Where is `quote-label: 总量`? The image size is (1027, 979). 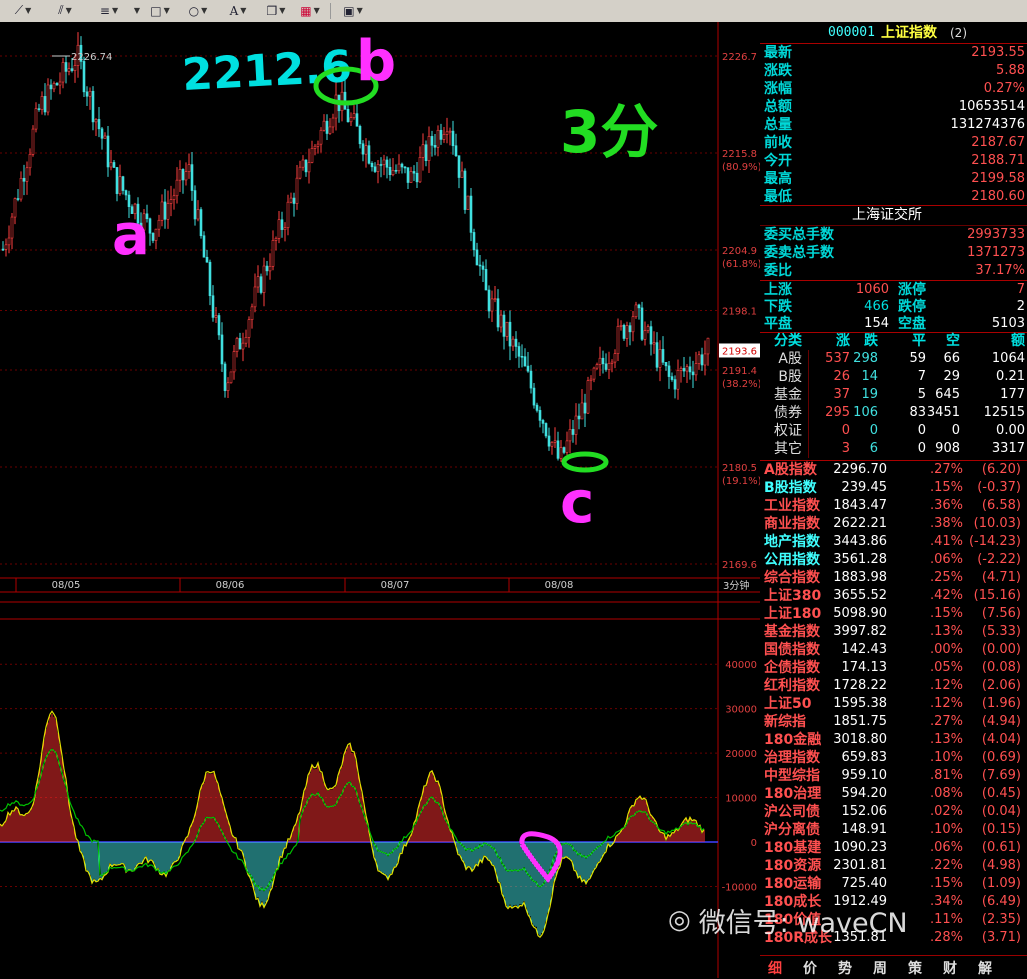
quote-label: 总量 is located at coordinates (778, 125).